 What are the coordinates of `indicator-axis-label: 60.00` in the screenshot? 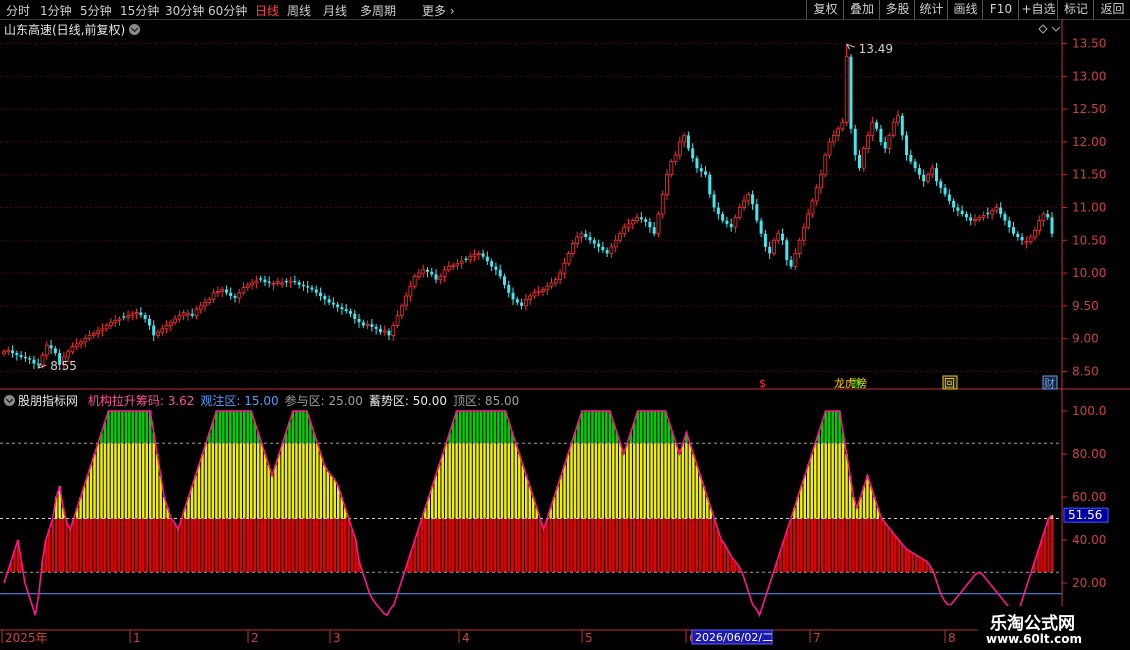 It's located at (1089, 497).